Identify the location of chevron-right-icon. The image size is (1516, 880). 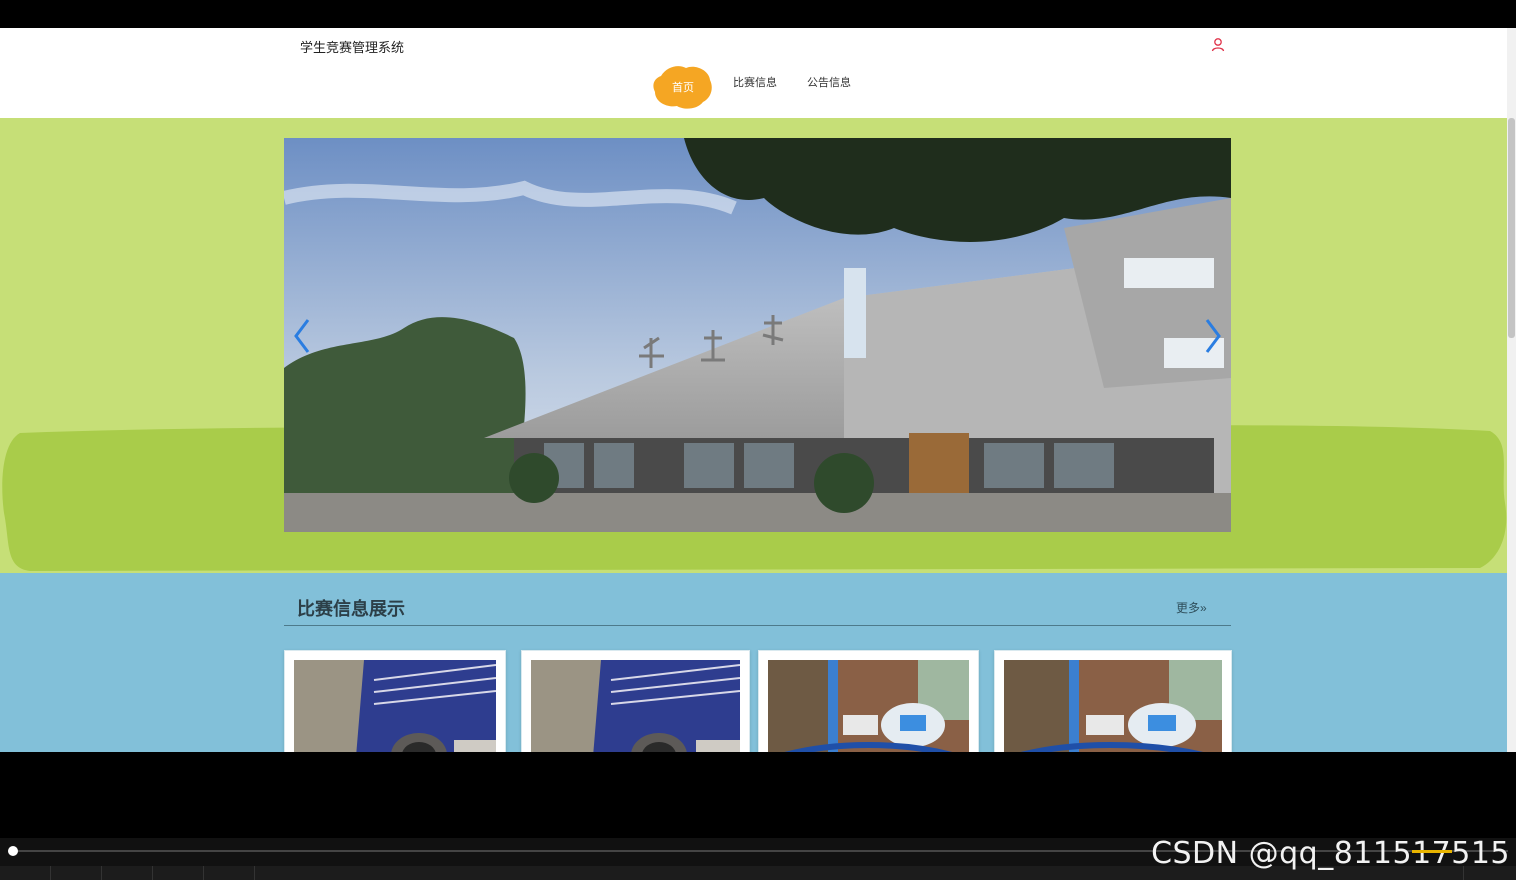
(1213, 336).